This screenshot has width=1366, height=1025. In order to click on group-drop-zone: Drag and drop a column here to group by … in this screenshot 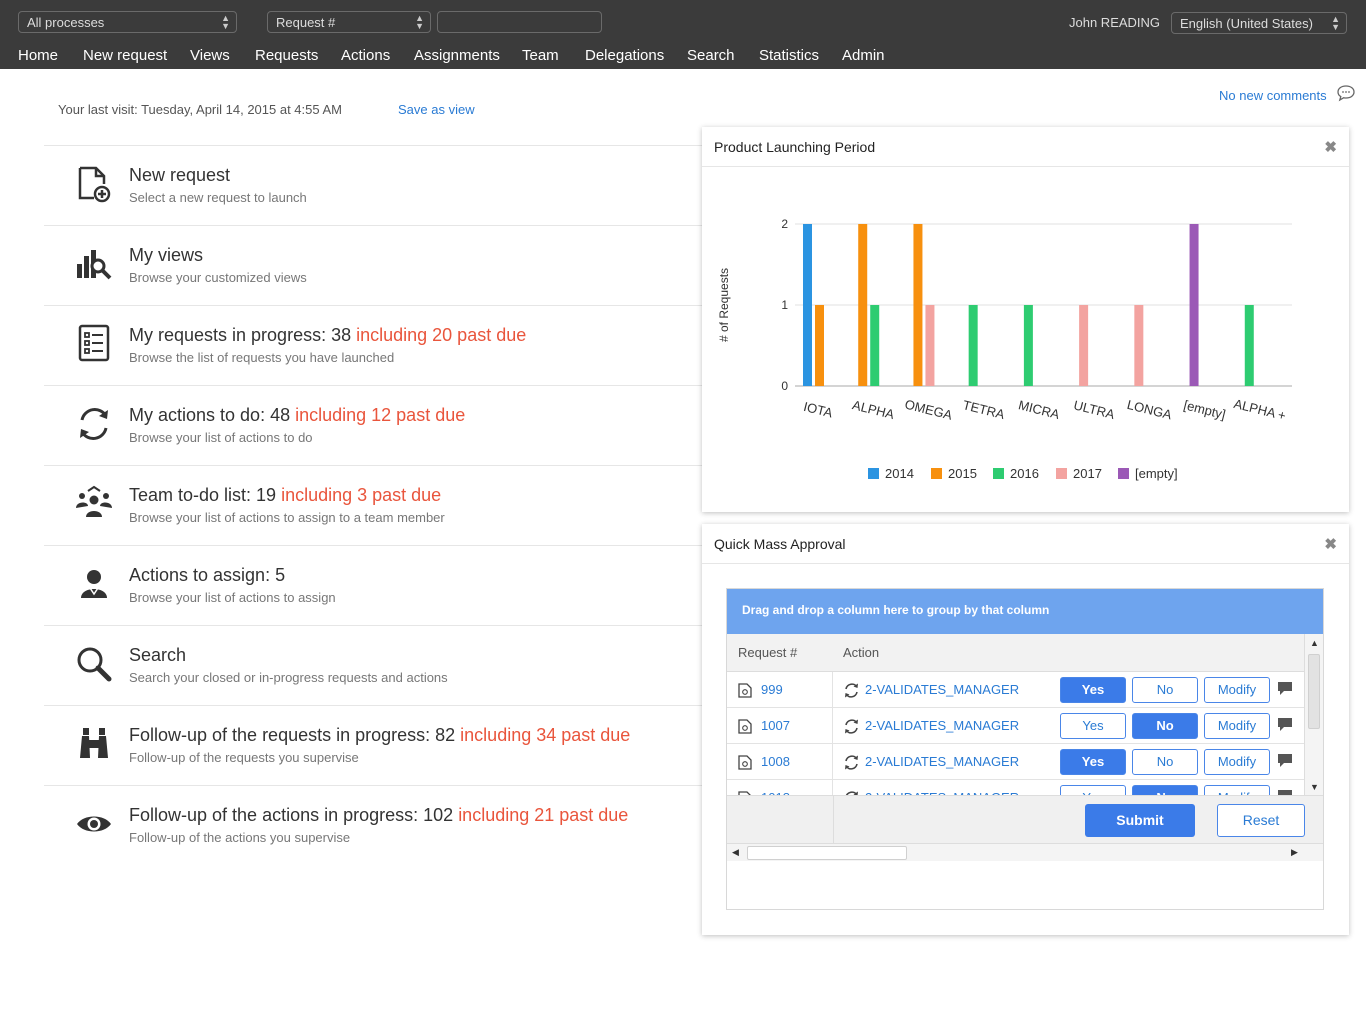, I will do `click(1025, 611)`.